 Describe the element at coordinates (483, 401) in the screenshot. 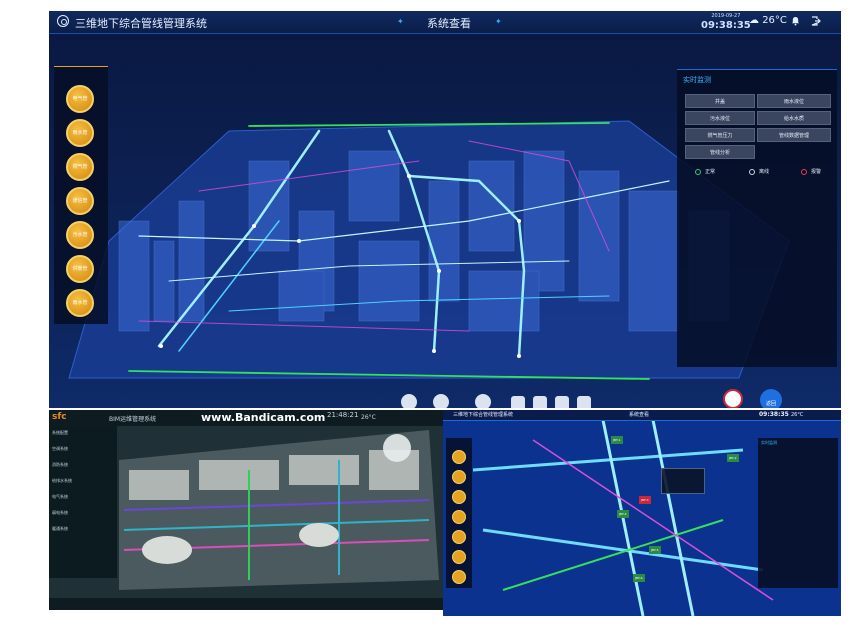

I see `return-icon` at that location.